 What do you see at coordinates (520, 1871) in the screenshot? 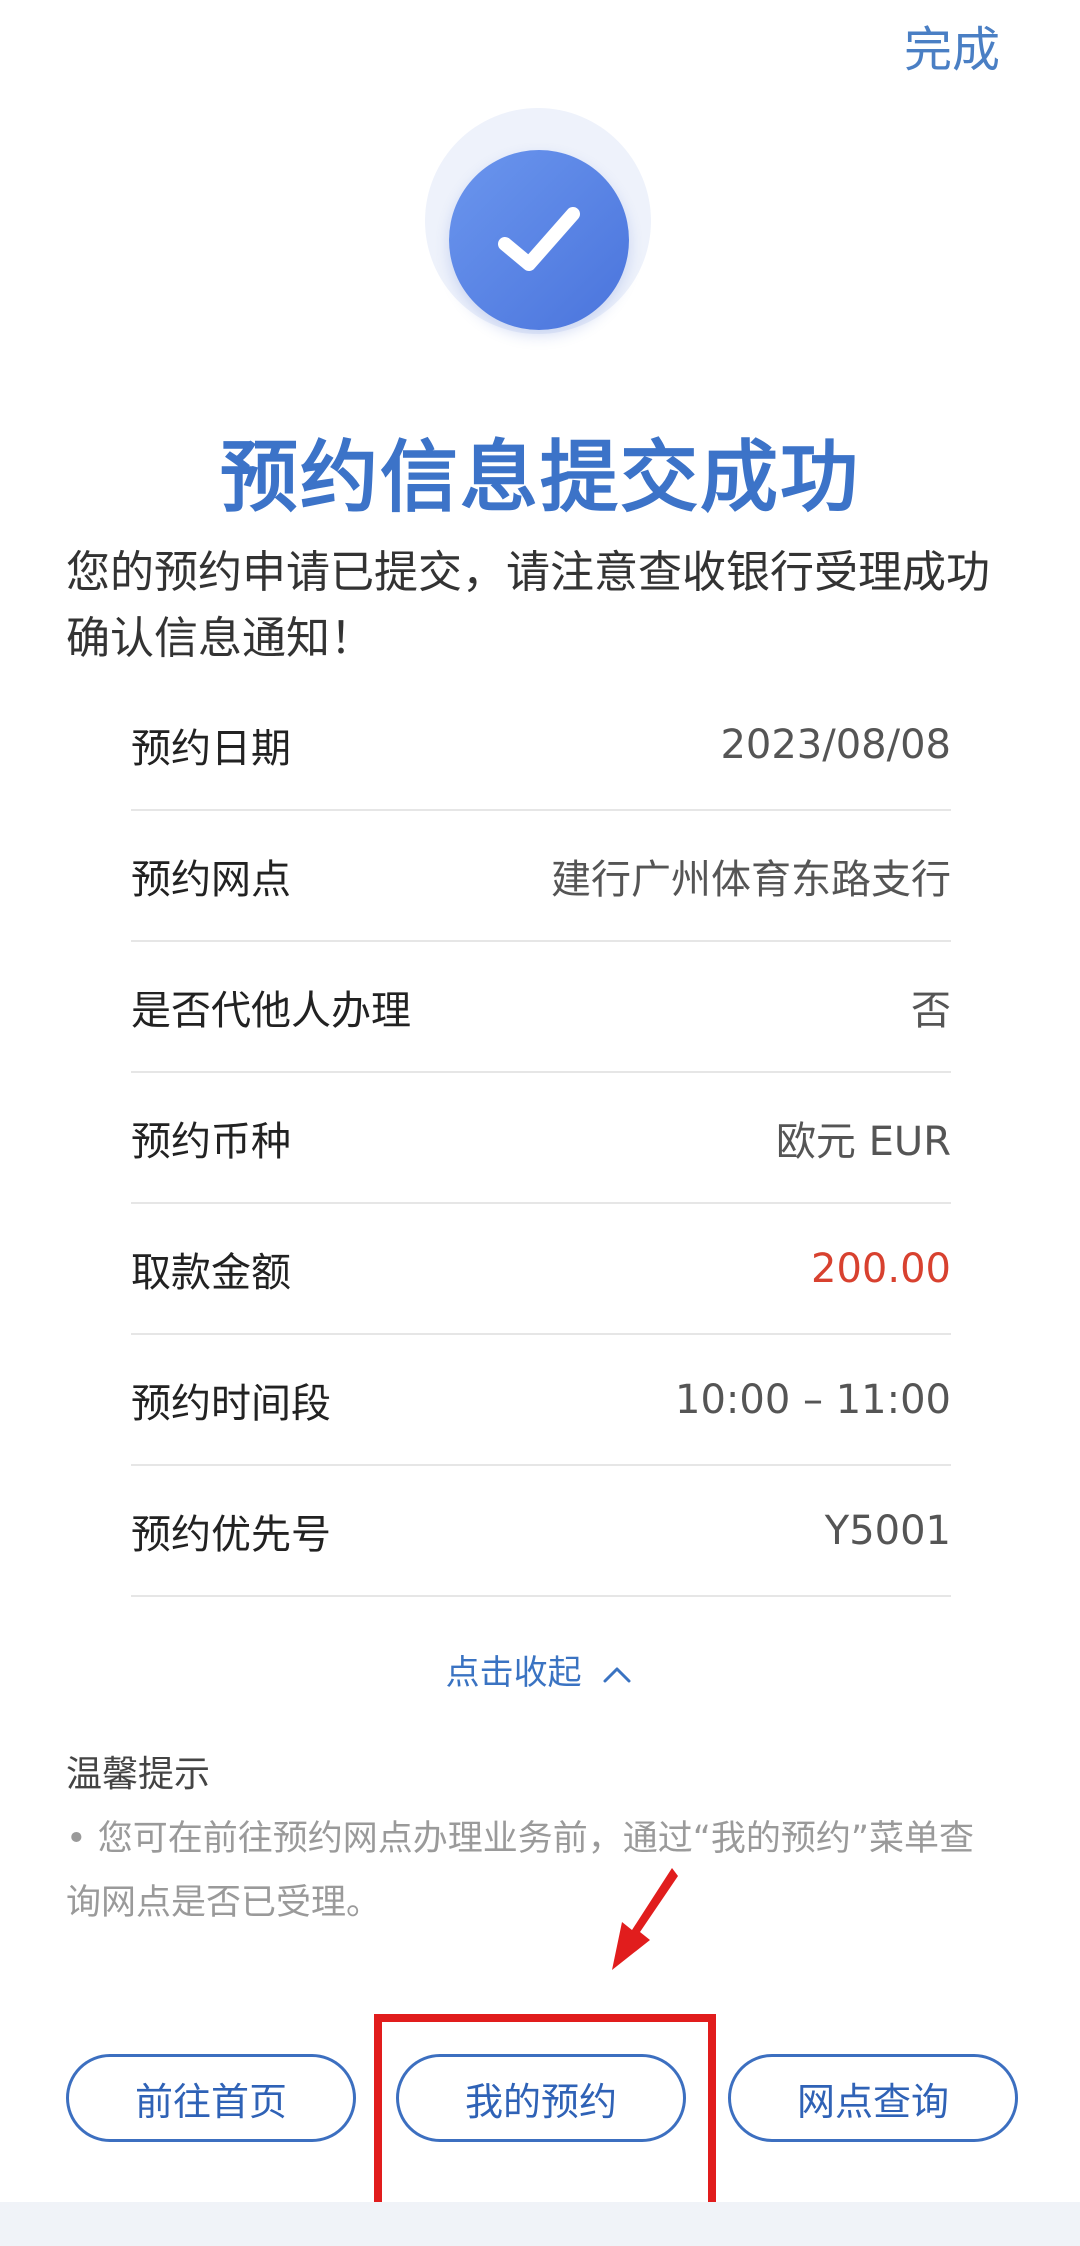
I see `tips-text: • 您可在前往预约网点办理业务前，通过“我的预约”菜单查询网点是否已受理。` at bounding box center [520, 1871].